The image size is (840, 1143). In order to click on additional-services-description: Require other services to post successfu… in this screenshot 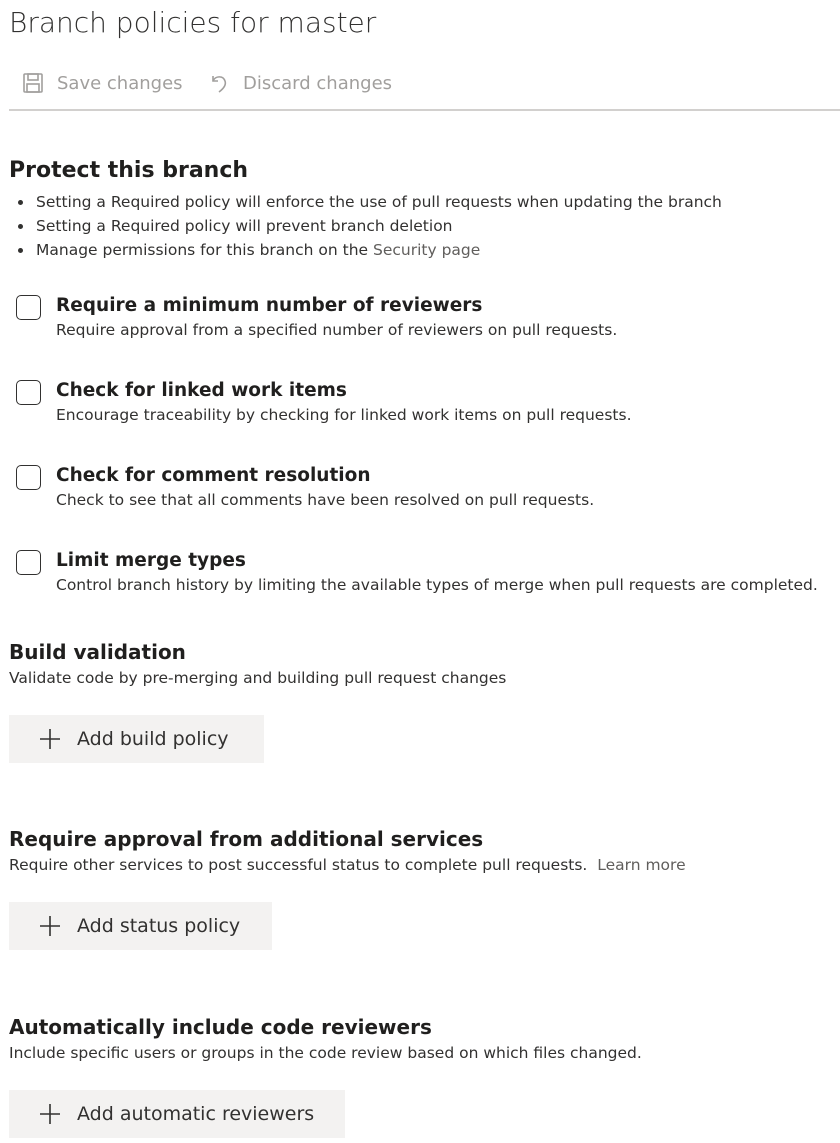, I will do `click(347, 865)`.